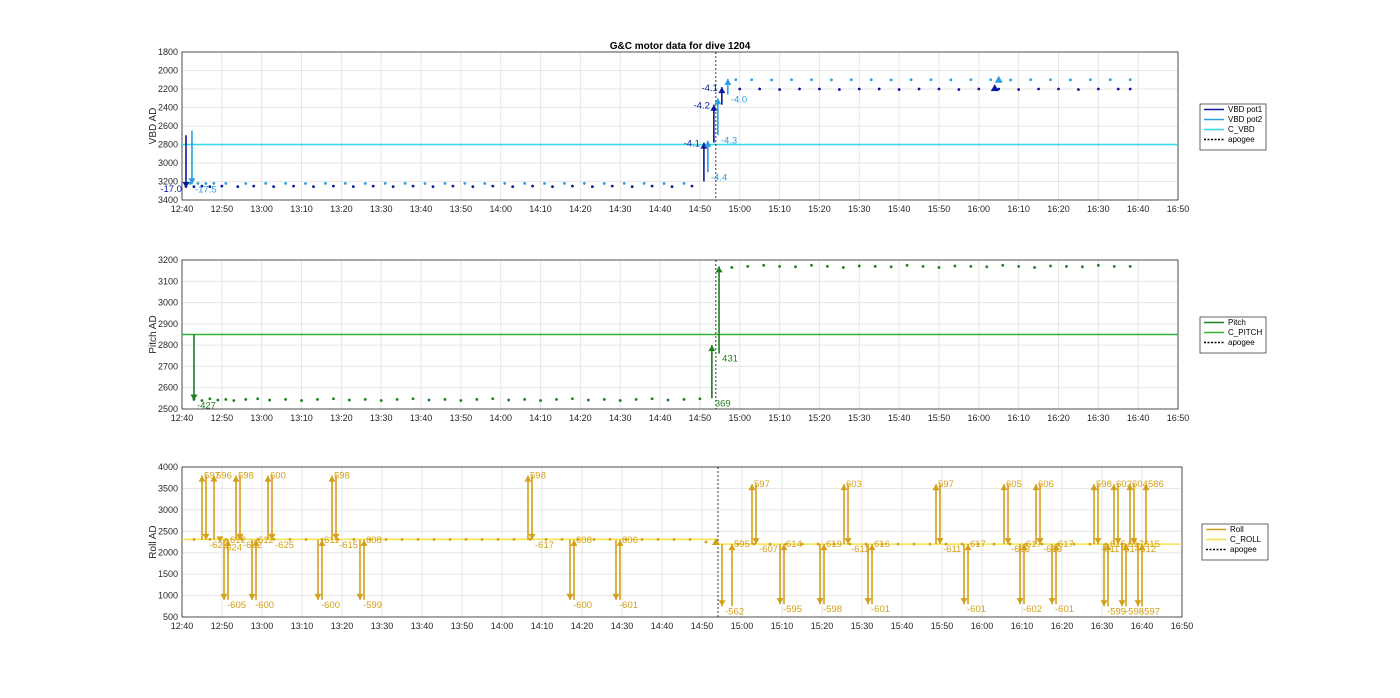 The image size is (1400, 698). What do you see at coordinates (584, 540) in the screenshot?
I see `move-label: 608` at bounding box center [584, 540].